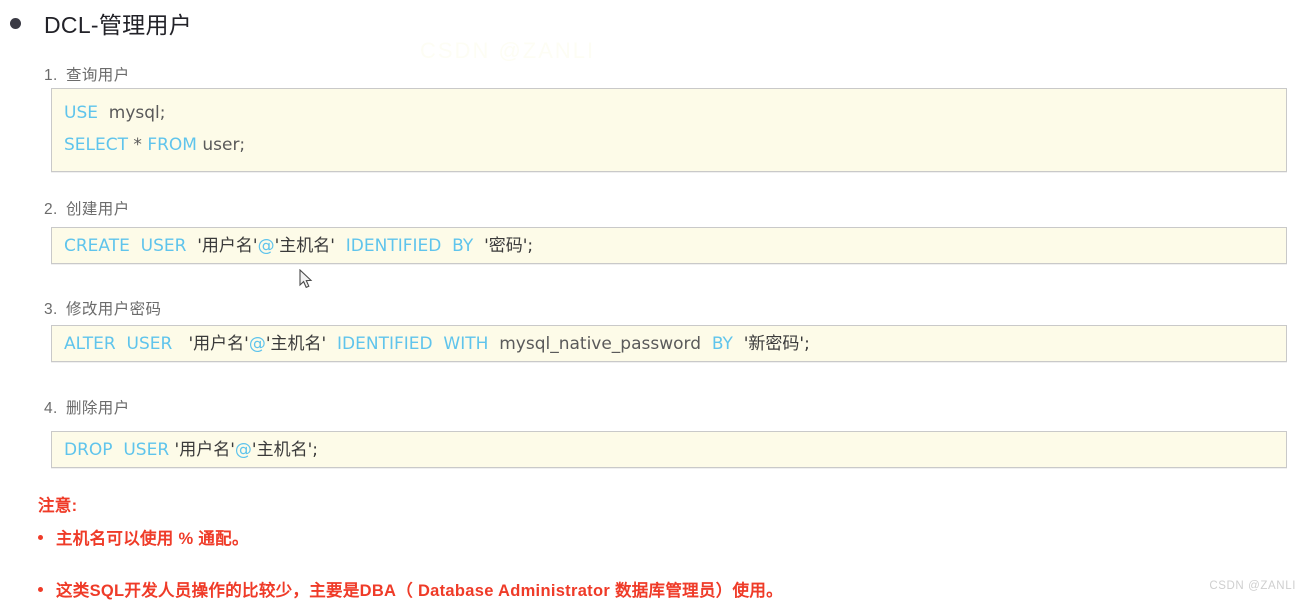 Image resolution: width=1304 pixels, height=601 pixels. I want to click on code-token: mysql;, so click(131, 113).